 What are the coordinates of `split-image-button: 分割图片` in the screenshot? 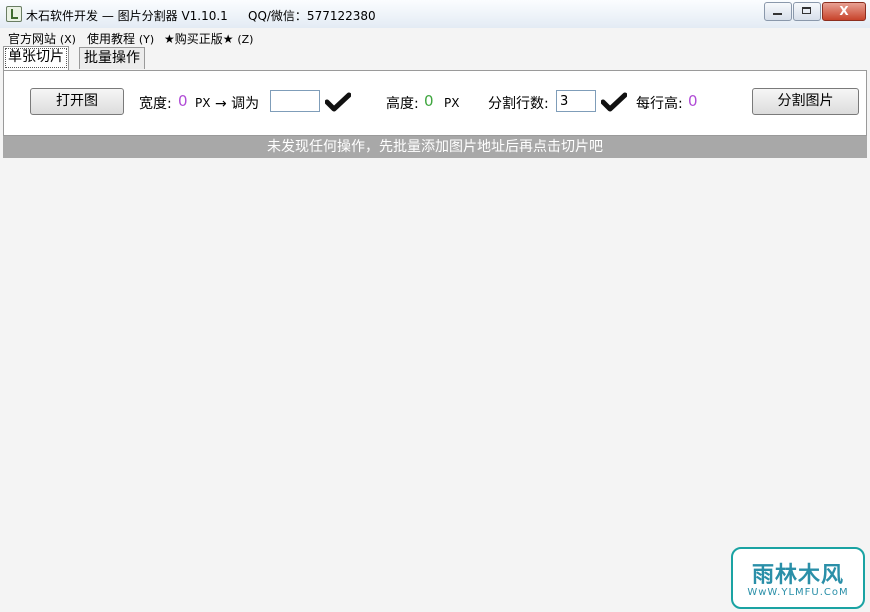 It's located at (805, 101).